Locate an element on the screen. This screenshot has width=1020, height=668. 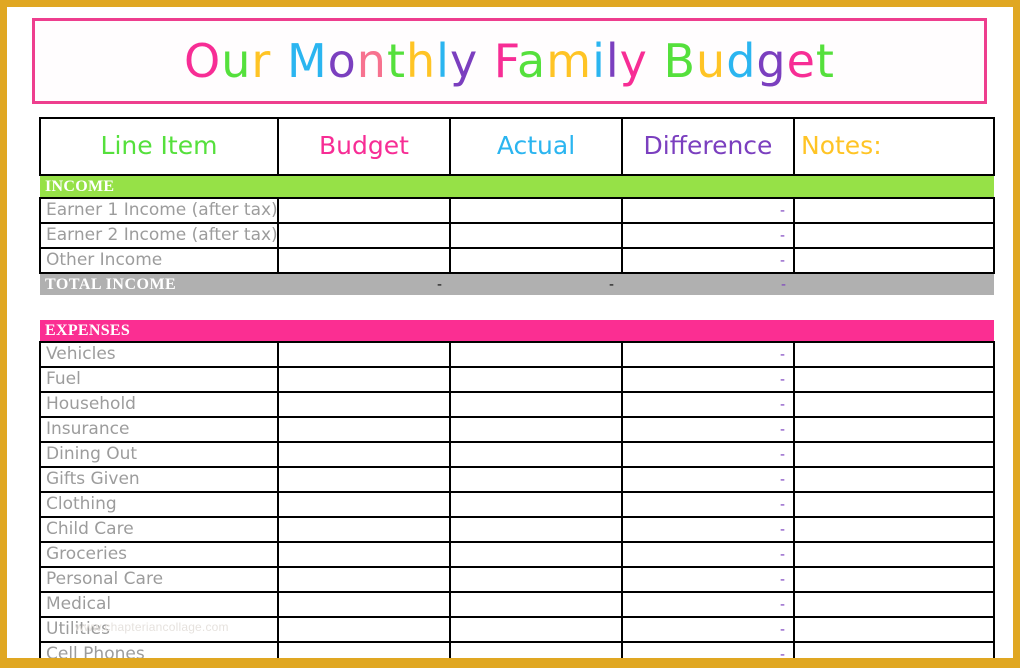
cell-line-item: Gifts Given is located at coordinates (159, 479).